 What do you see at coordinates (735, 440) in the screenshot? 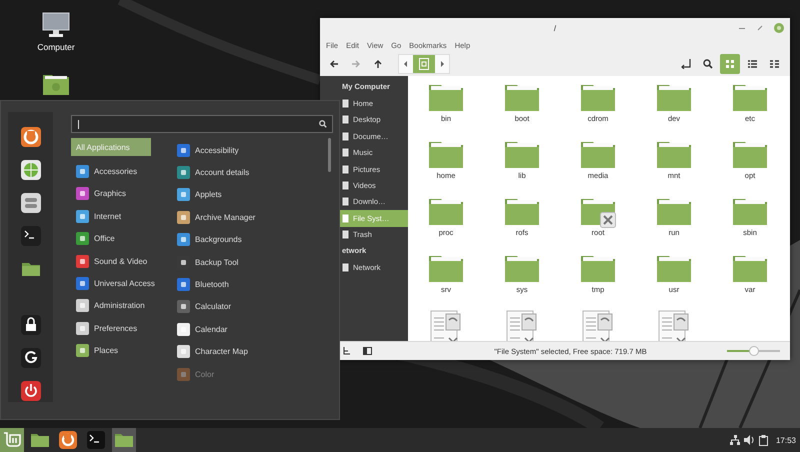
I see `network-icon` at bounding box center [735, 440].